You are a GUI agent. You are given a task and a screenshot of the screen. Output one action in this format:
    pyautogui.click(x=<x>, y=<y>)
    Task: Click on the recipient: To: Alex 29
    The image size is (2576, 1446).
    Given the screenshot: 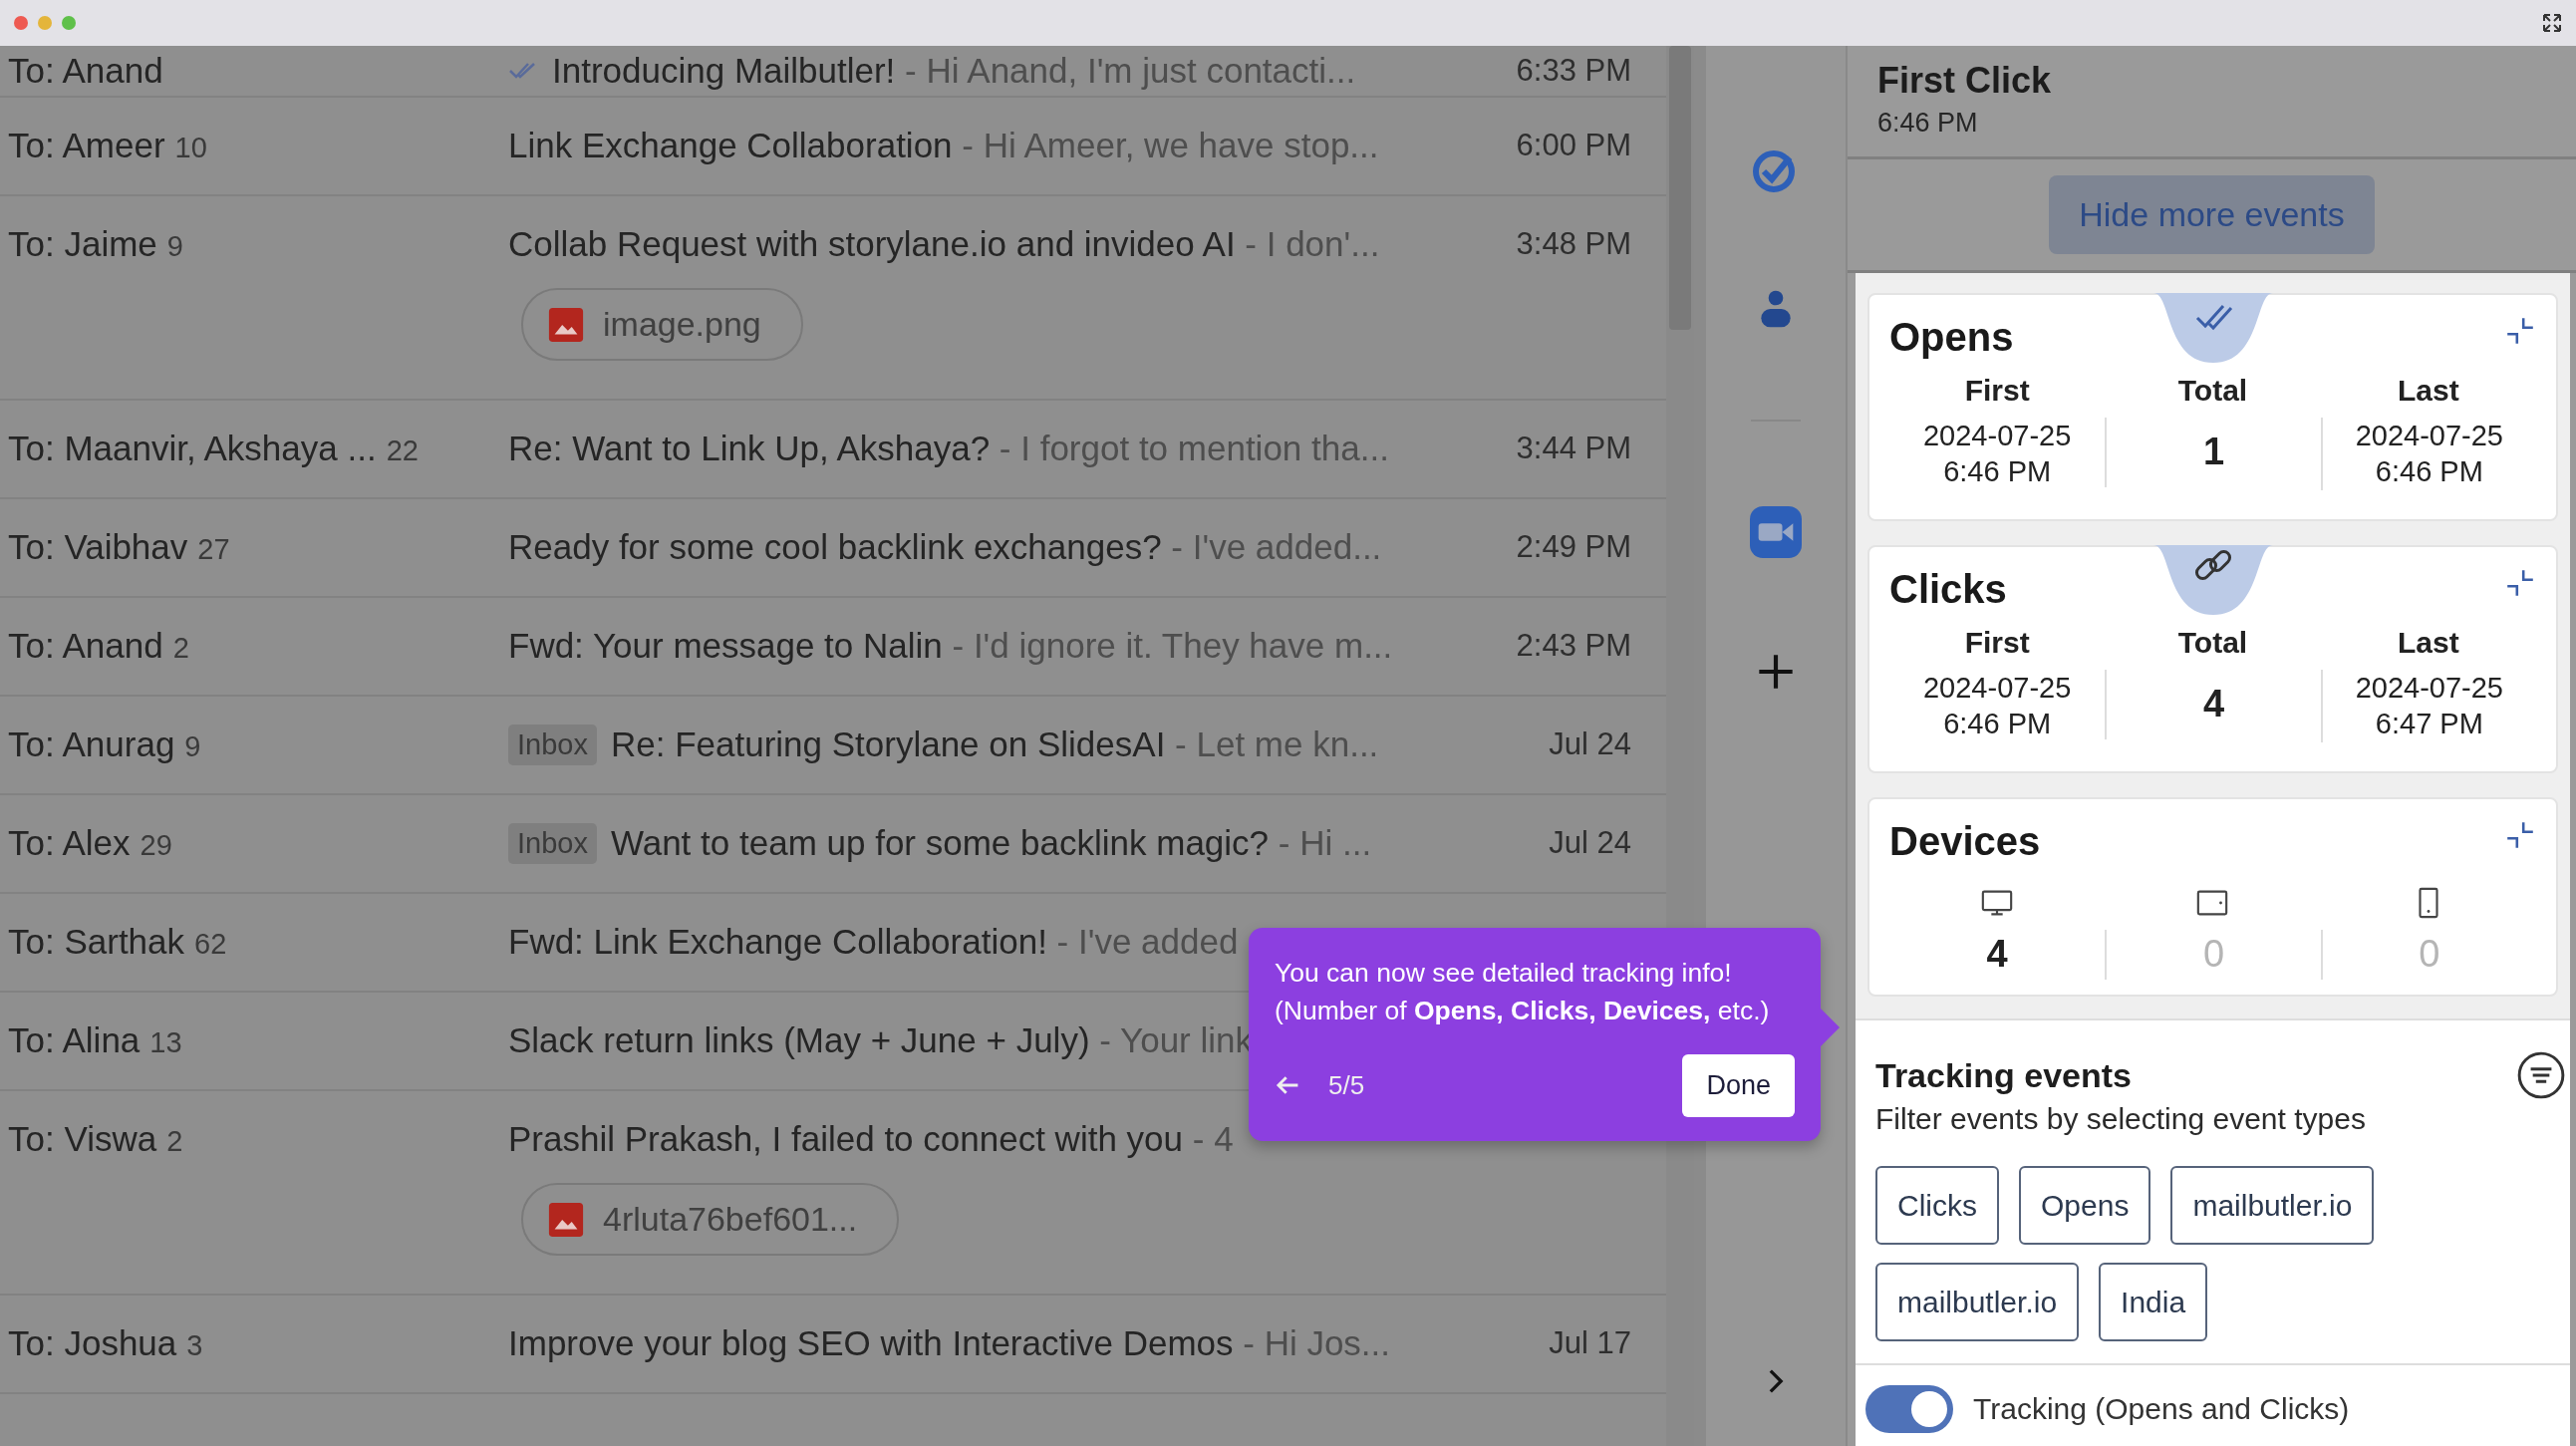 What is the action you would take?
    pyautogui.click(x=90, y=843)
    